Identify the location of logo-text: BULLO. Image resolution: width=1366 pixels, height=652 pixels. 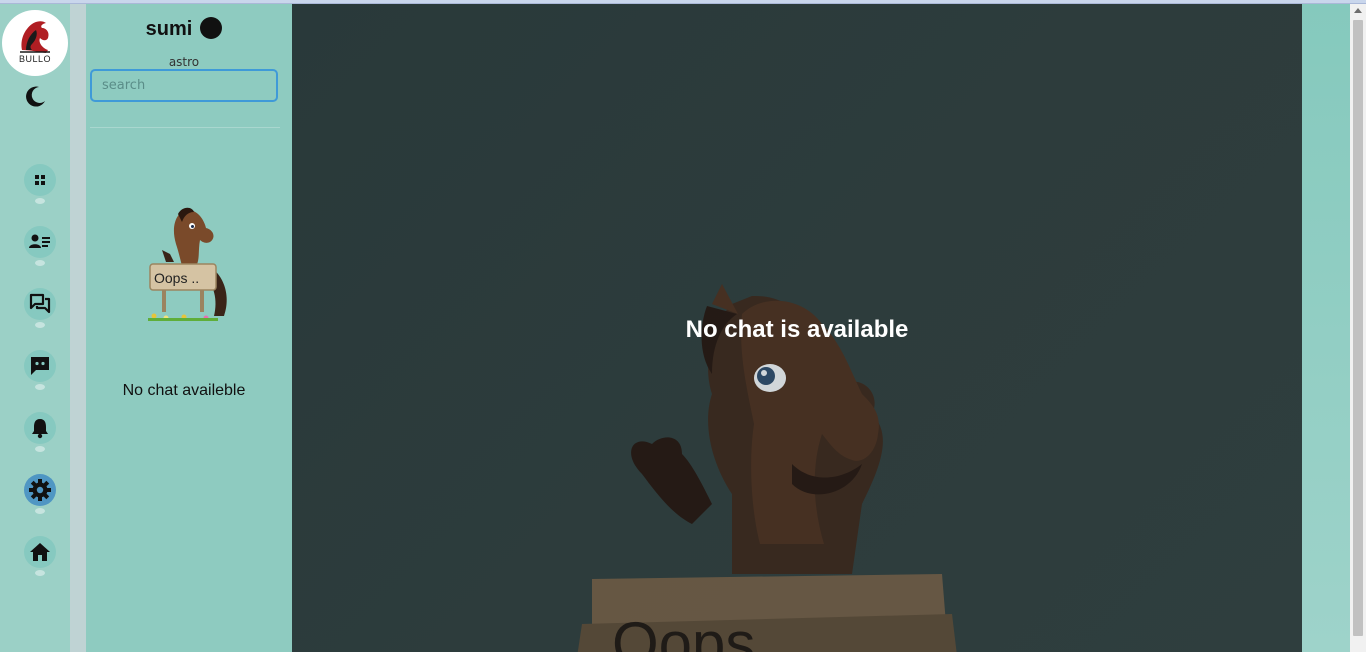
(34, 59).